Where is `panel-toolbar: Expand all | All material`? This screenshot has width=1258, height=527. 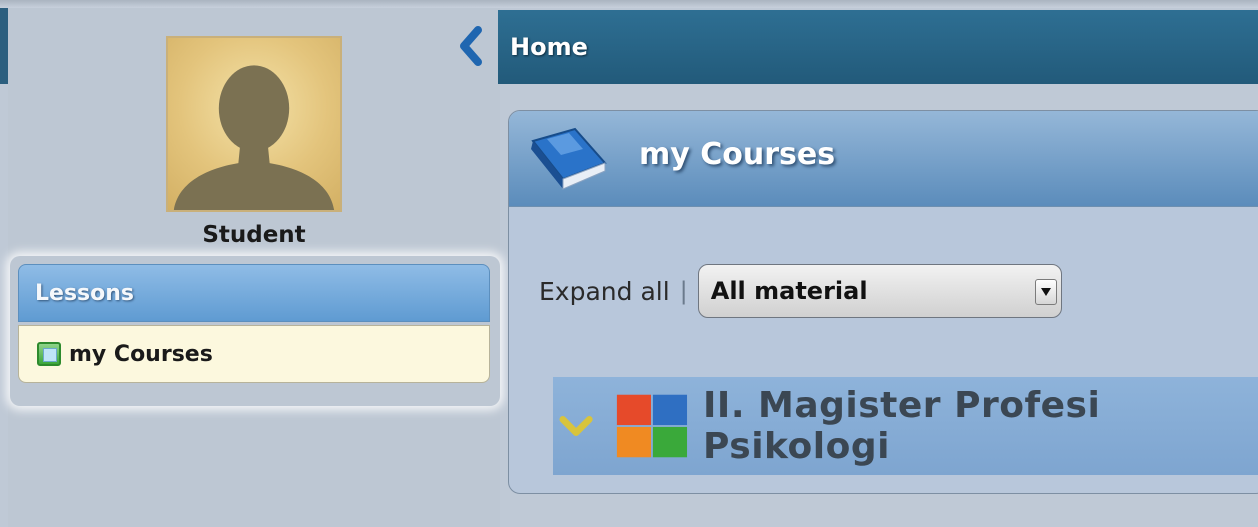 panel-toolbar: Expand all | All material is located at coordinates (800, 291).